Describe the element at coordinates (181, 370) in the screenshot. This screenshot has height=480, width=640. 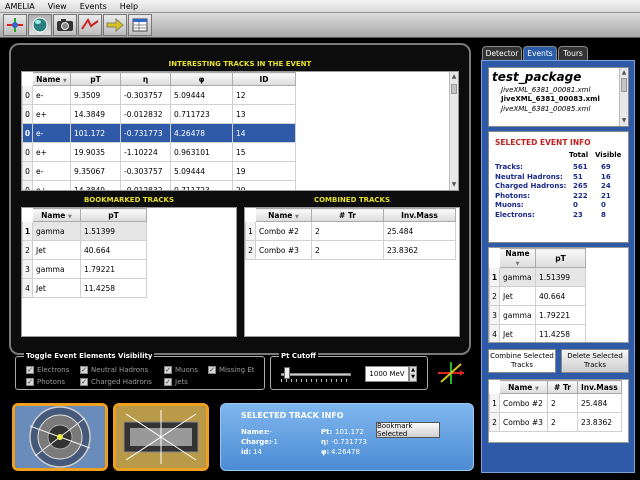
I see `checkbox-muons: ✓ Muons` at that location.